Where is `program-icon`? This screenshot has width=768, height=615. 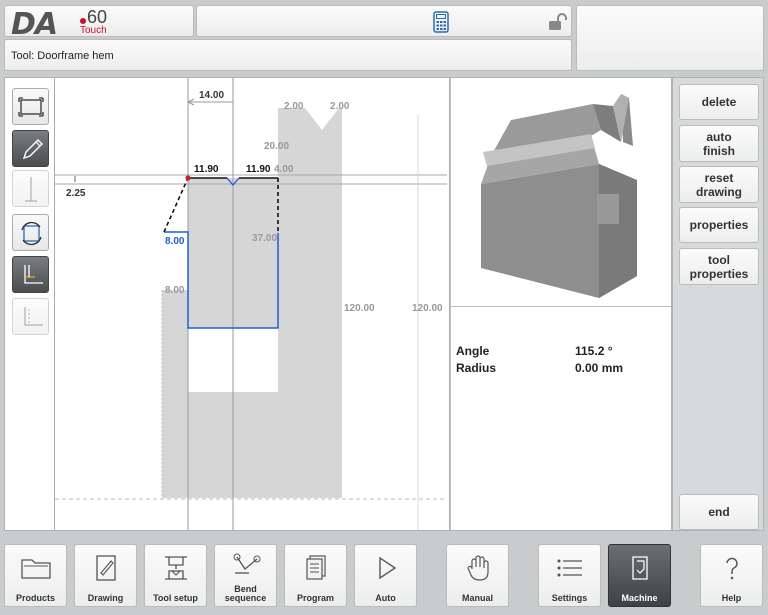
program-icon is located at coordinates (315, 567).